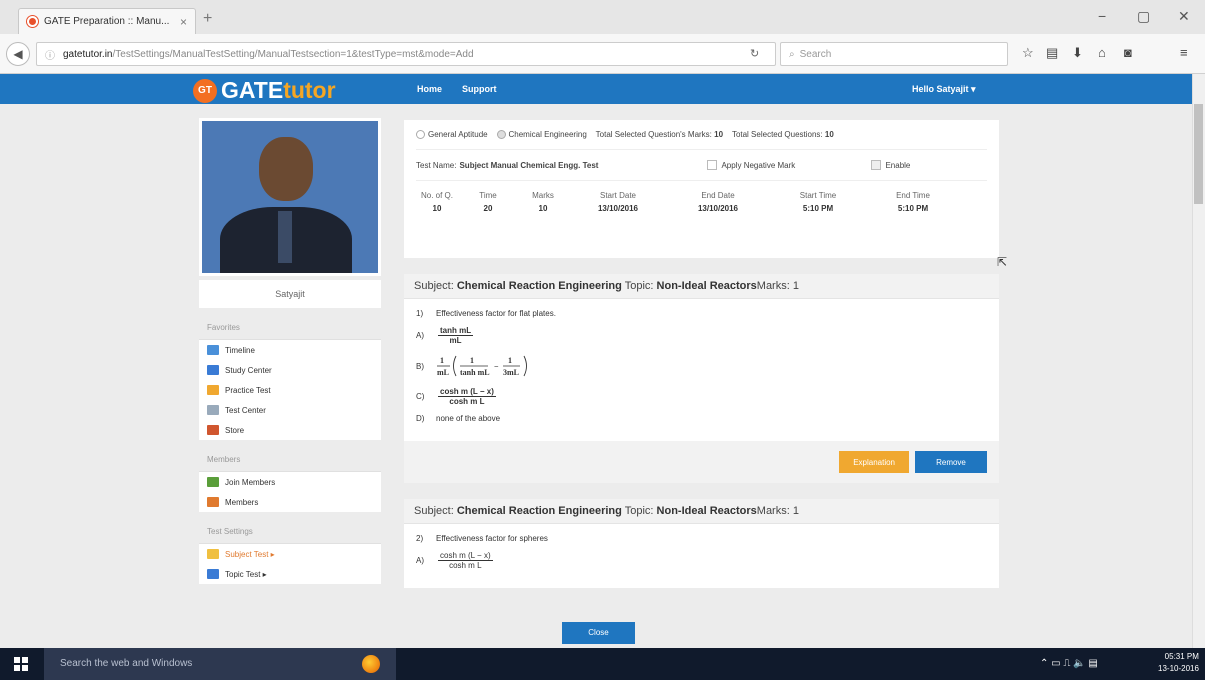 The height and width of the screenshot is (680, 1205). Describe the element at coordinates (290, 460) in the screenshot. I see `members-title: Members` at that location.